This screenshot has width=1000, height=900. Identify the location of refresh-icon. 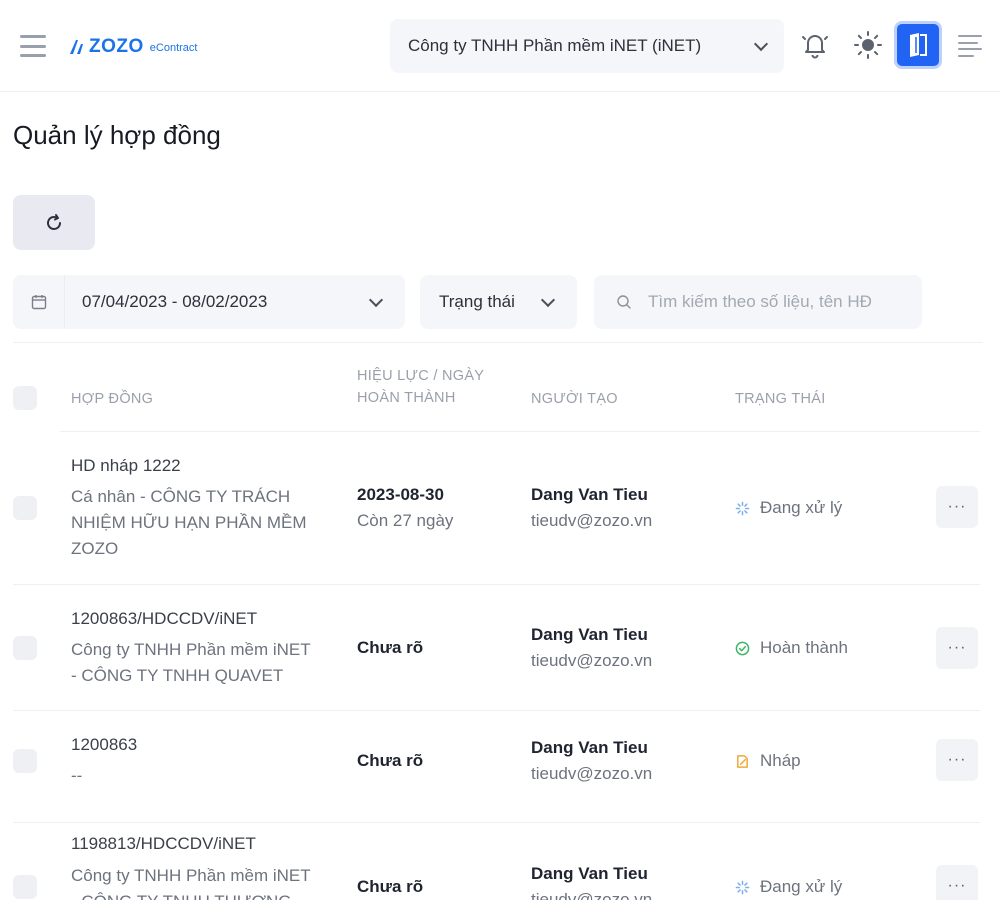
(54, 221).